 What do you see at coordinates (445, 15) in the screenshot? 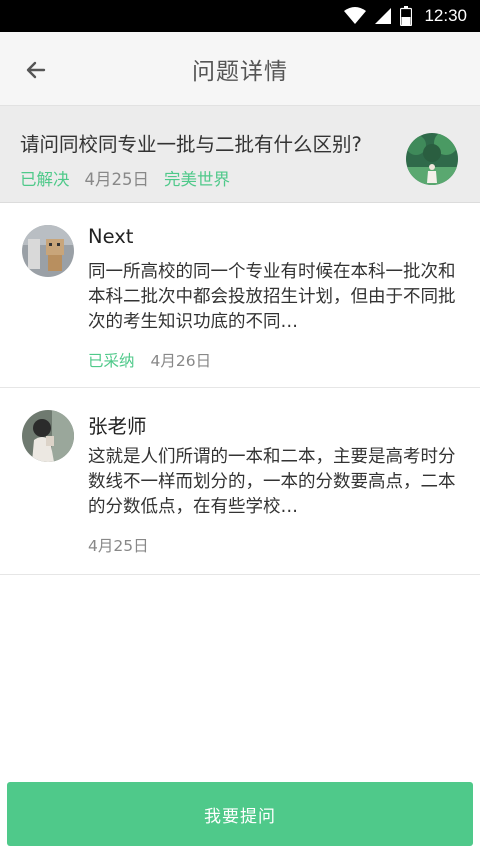
I see `status-time: 12:30` at bounding box center [445, 15].